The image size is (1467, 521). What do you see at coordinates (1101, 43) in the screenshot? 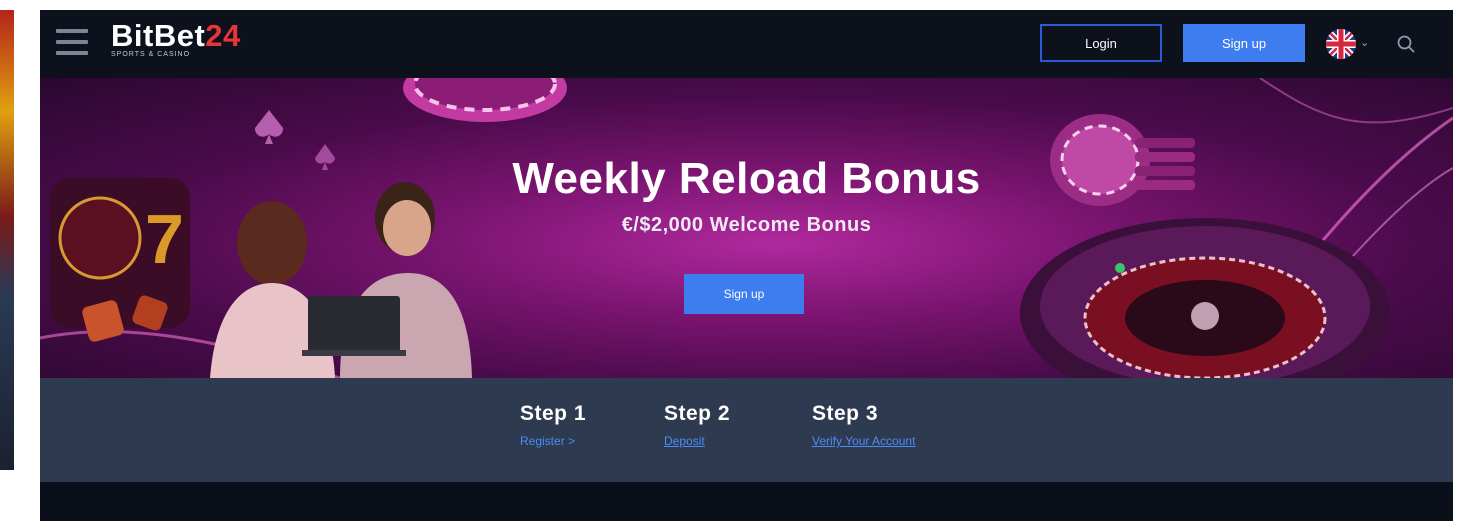
I see `login-button: Login` at bounding box center [1101, 43].